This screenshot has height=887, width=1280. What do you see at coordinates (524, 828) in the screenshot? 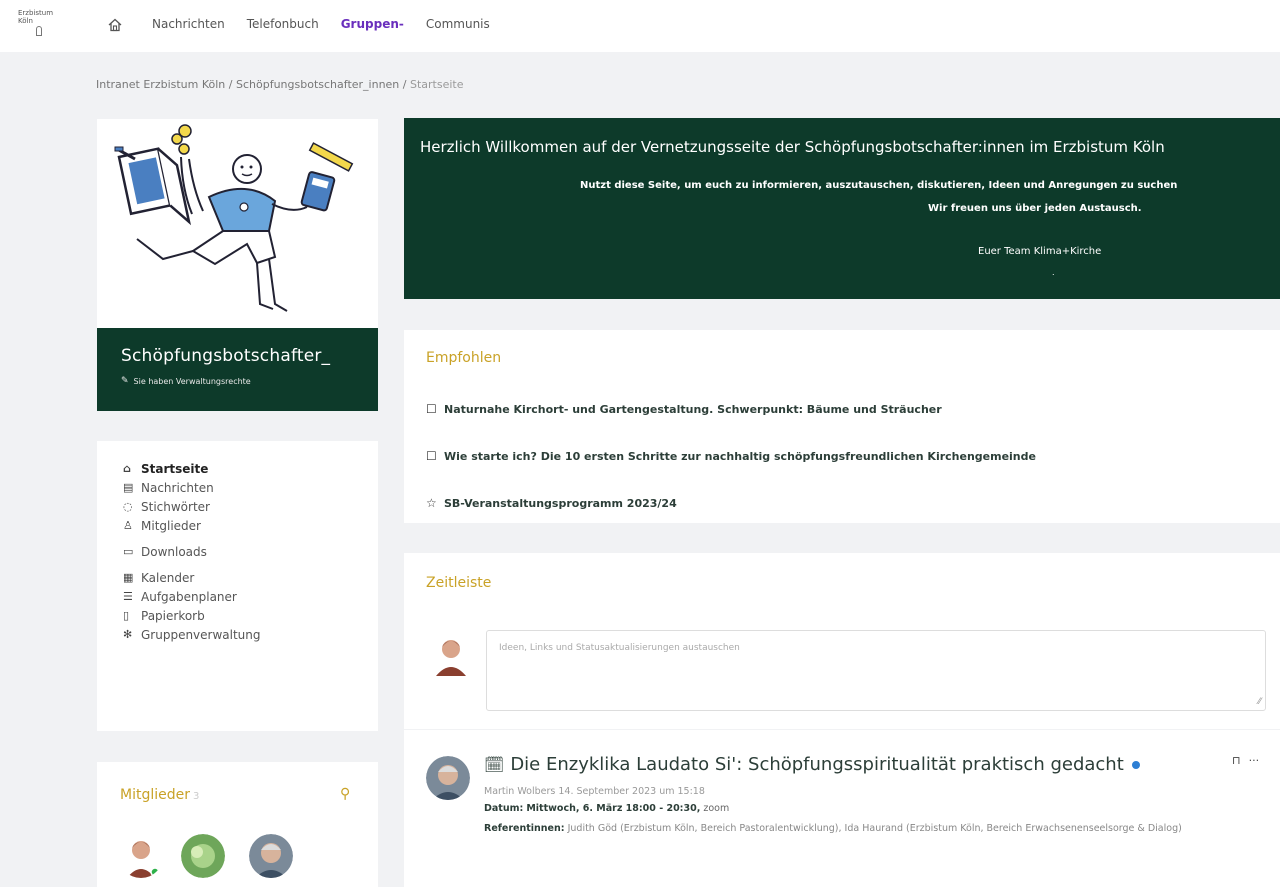
I see `post-speakers-label: Referentinnen:` at bounding box center [524, 828].